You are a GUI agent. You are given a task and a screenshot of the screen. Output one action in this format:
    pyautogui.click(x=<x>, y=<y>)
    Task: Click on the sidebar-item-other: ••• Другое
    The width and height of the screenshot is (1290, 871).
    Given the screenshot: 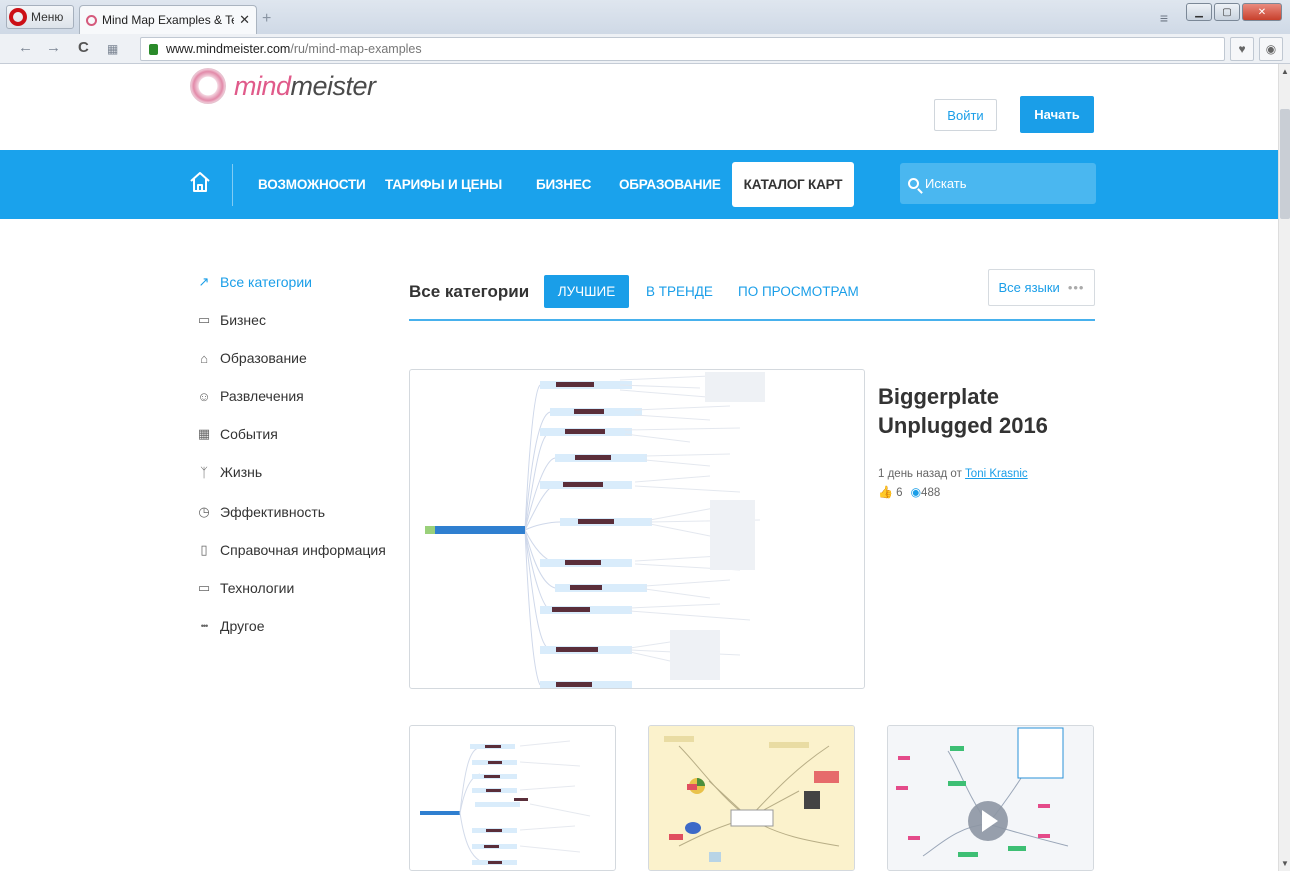 What is the action you would take?
    pyautogui.click(x=230, y=626)
    